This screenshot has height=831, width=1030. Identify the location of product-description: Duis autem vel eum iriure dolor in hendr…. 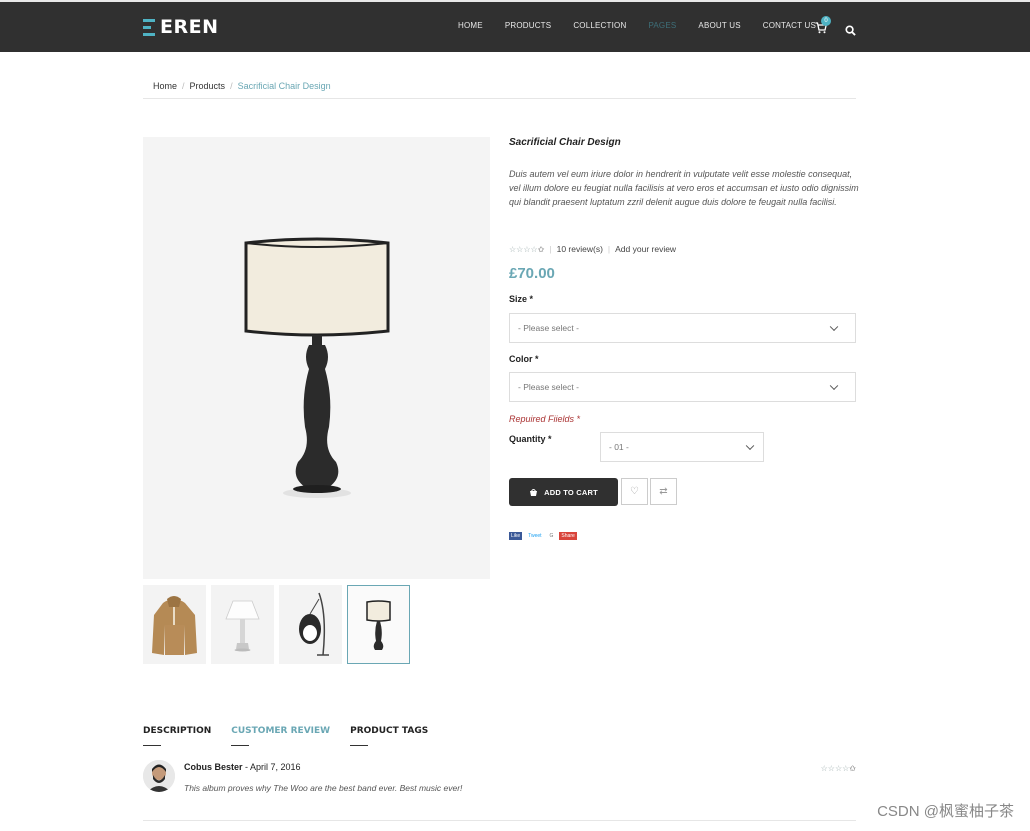
(684, 188).